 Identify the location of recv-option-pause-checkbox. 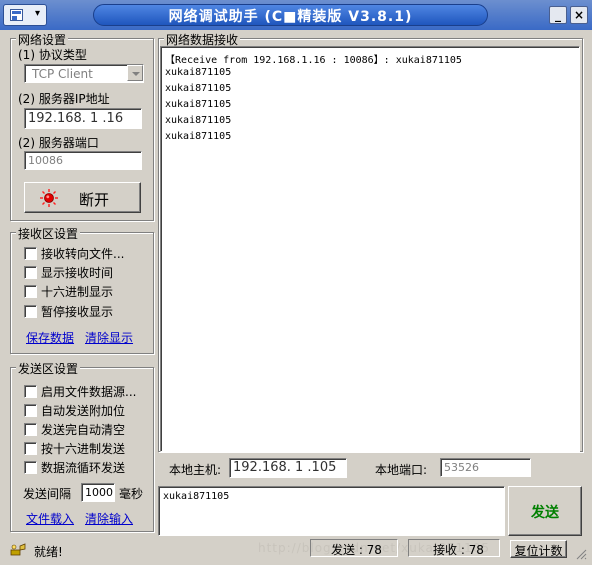
(30, 311).